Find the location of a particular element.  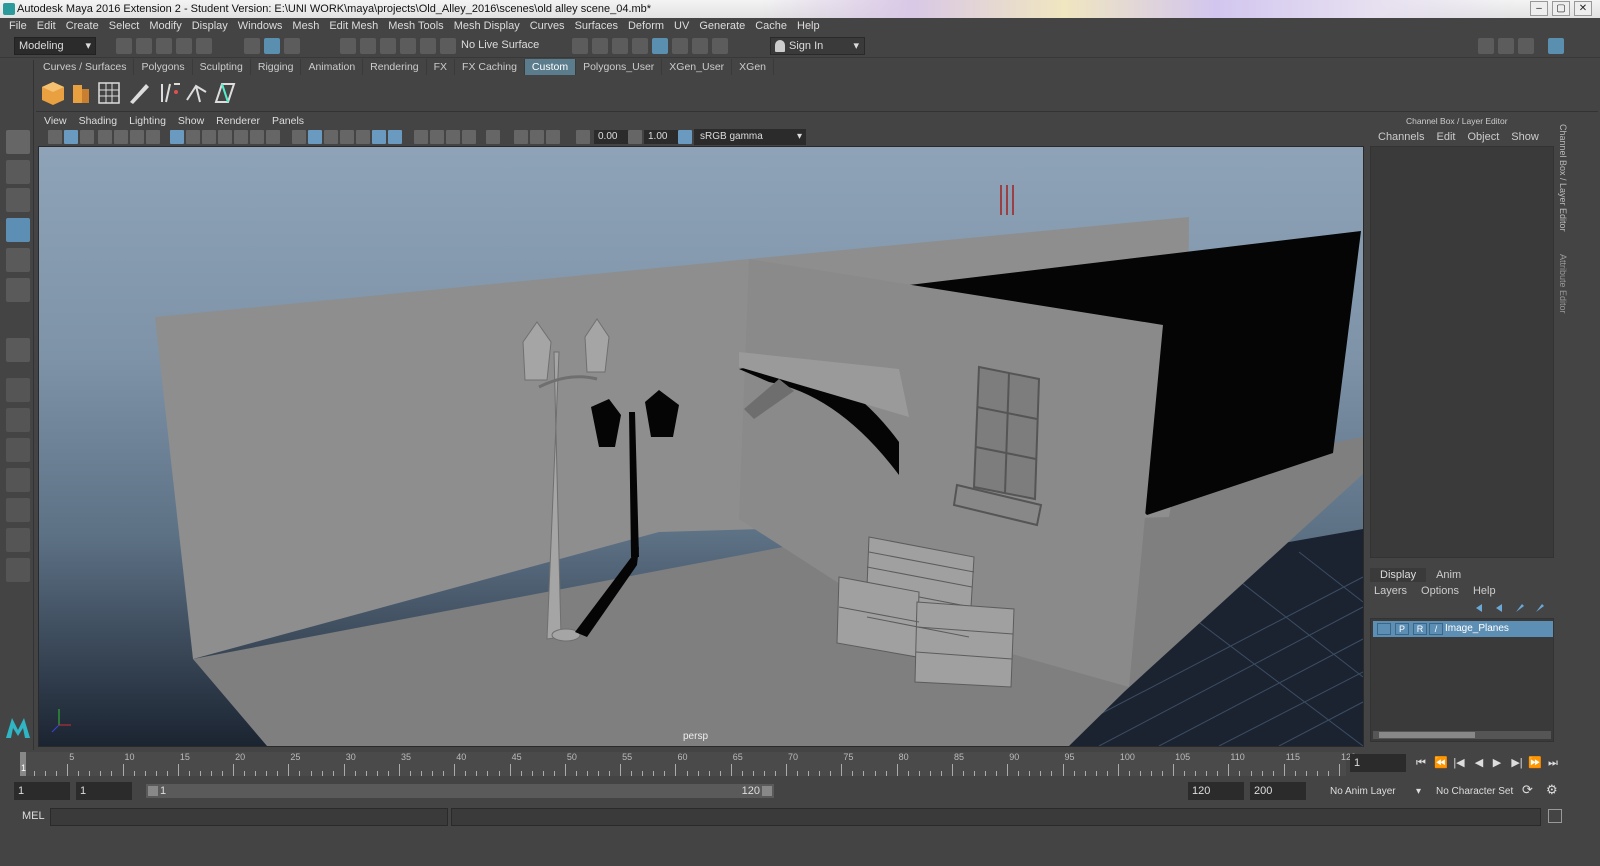

snap-grid-icon is located at coordinates (348, 46).